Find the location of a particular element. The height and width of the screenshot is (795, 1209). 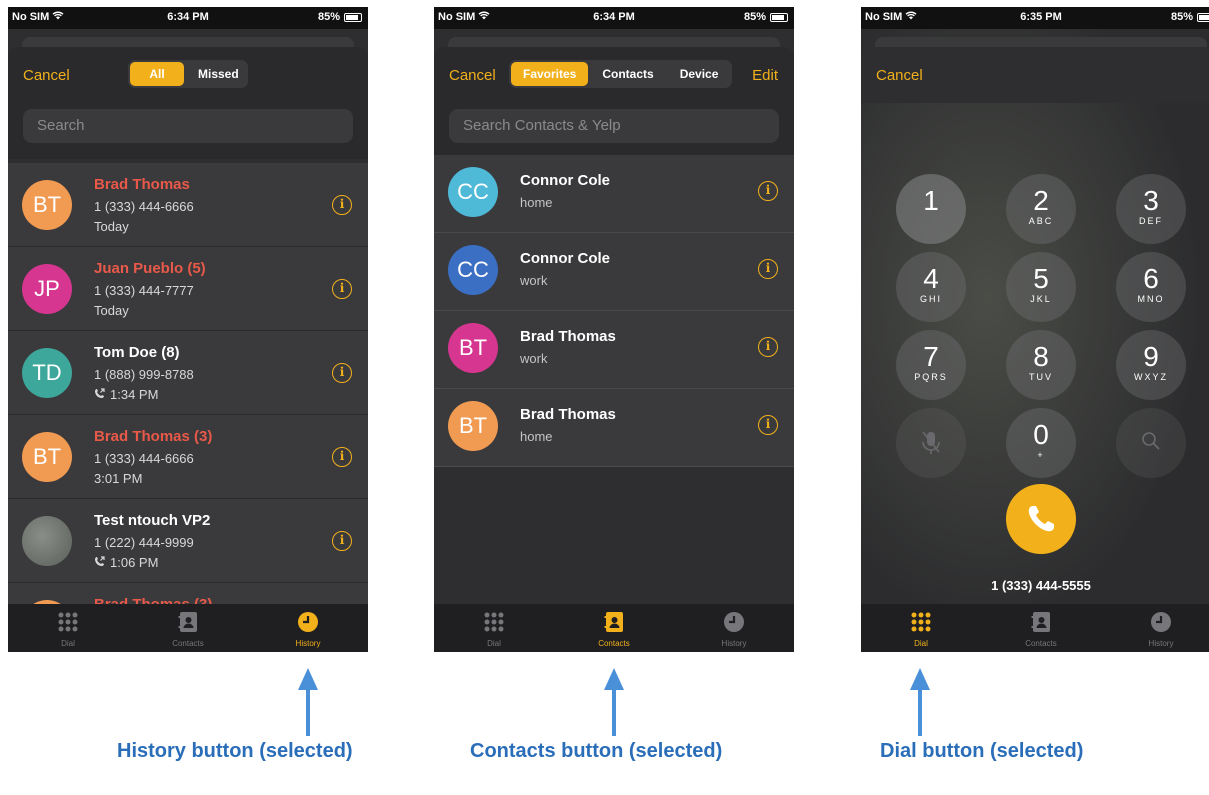

key-0: 0 + is located at coordinates (1041, 443).